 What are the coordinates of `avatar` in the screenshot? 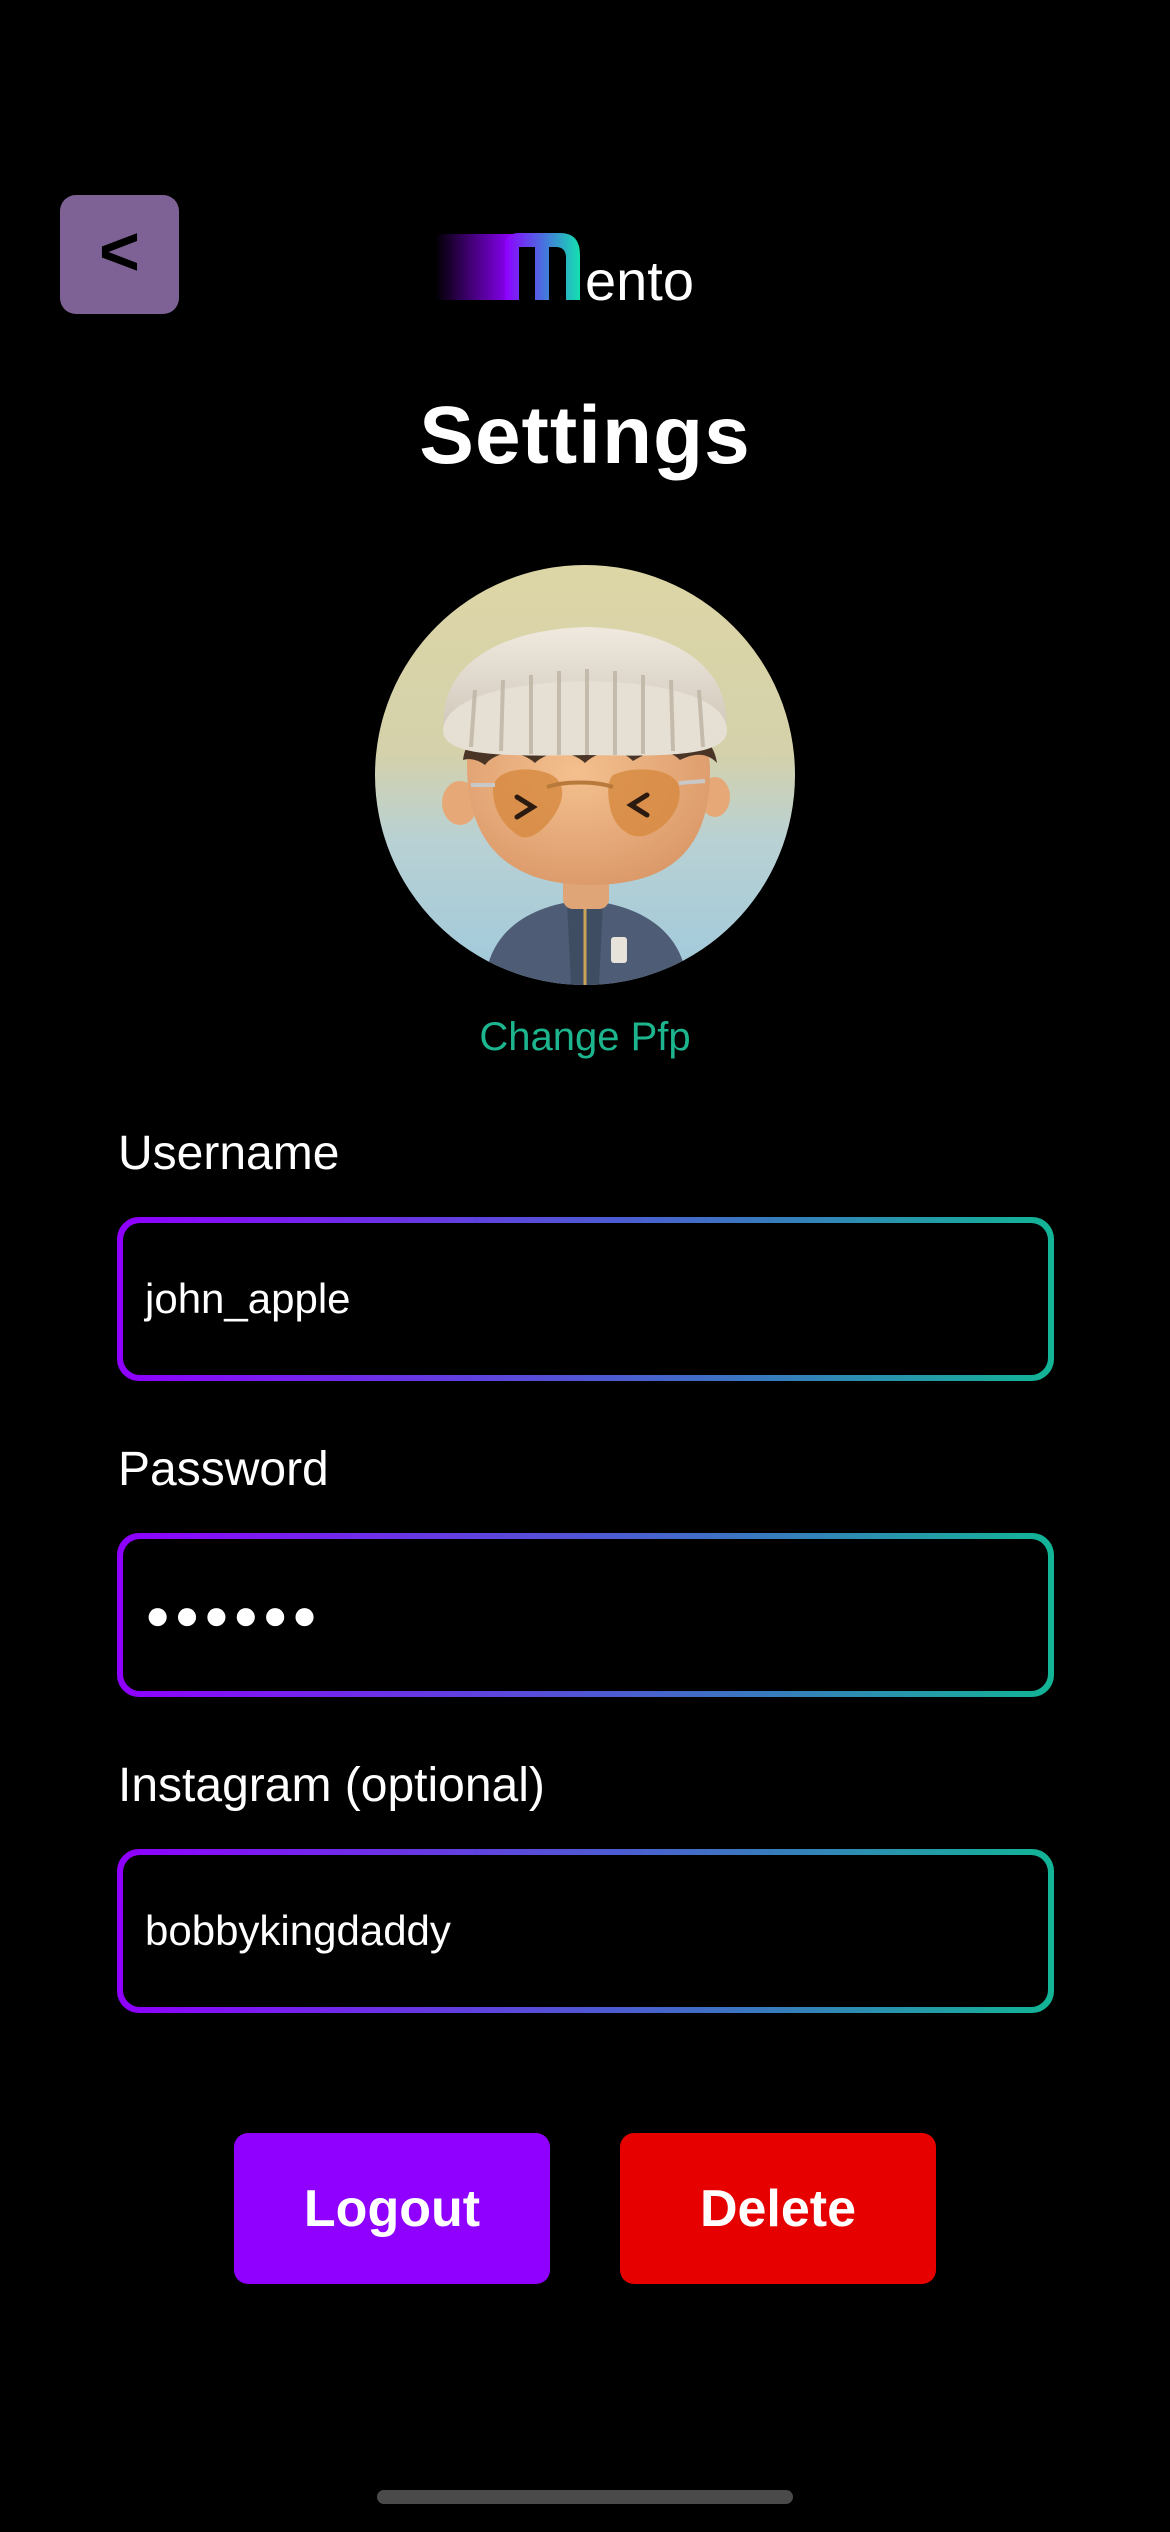 It's located at (585, 775).